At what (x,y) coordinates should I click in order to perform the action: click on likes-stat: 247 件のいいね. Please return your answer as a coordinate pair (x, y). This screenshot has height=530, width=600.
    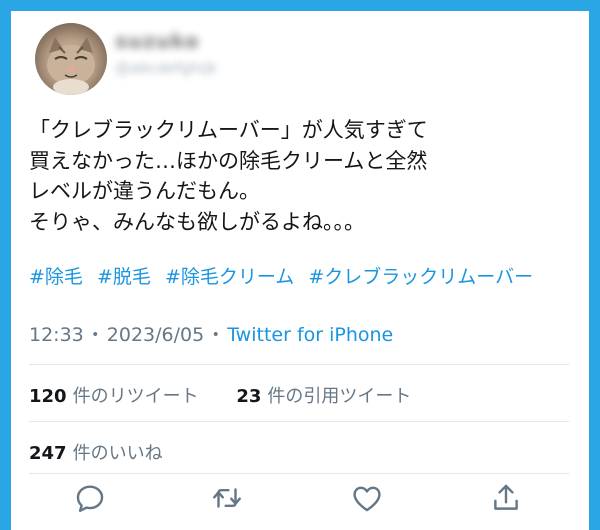
    Looking at the image, I should click on (96, 452).